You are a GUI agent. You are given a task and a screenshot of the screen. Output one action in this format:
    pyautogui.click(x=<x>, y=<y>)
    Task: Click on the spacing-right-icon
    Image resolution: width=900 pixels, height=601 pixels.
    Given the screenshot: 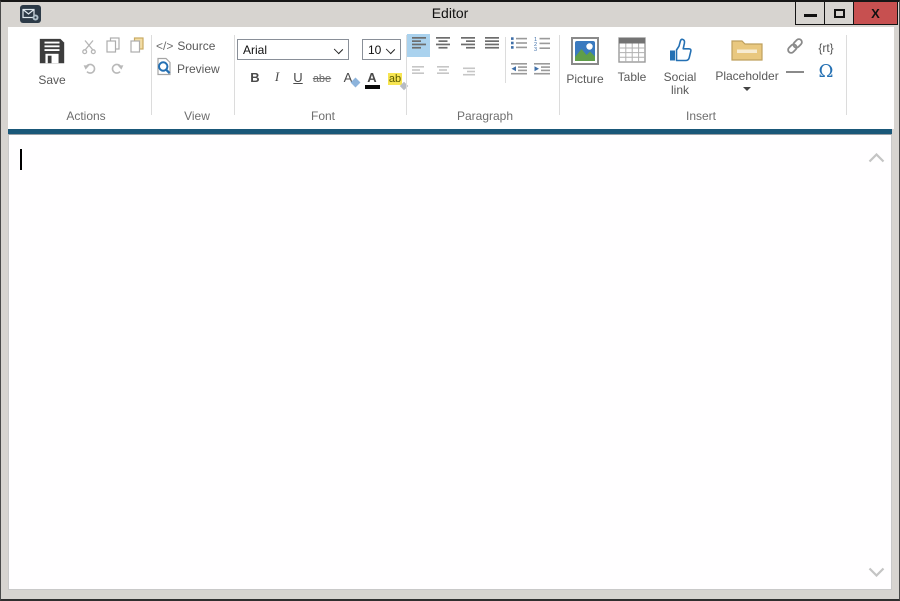 What is the action you would take?
    pyautogui.click(x=468, y=72)
    